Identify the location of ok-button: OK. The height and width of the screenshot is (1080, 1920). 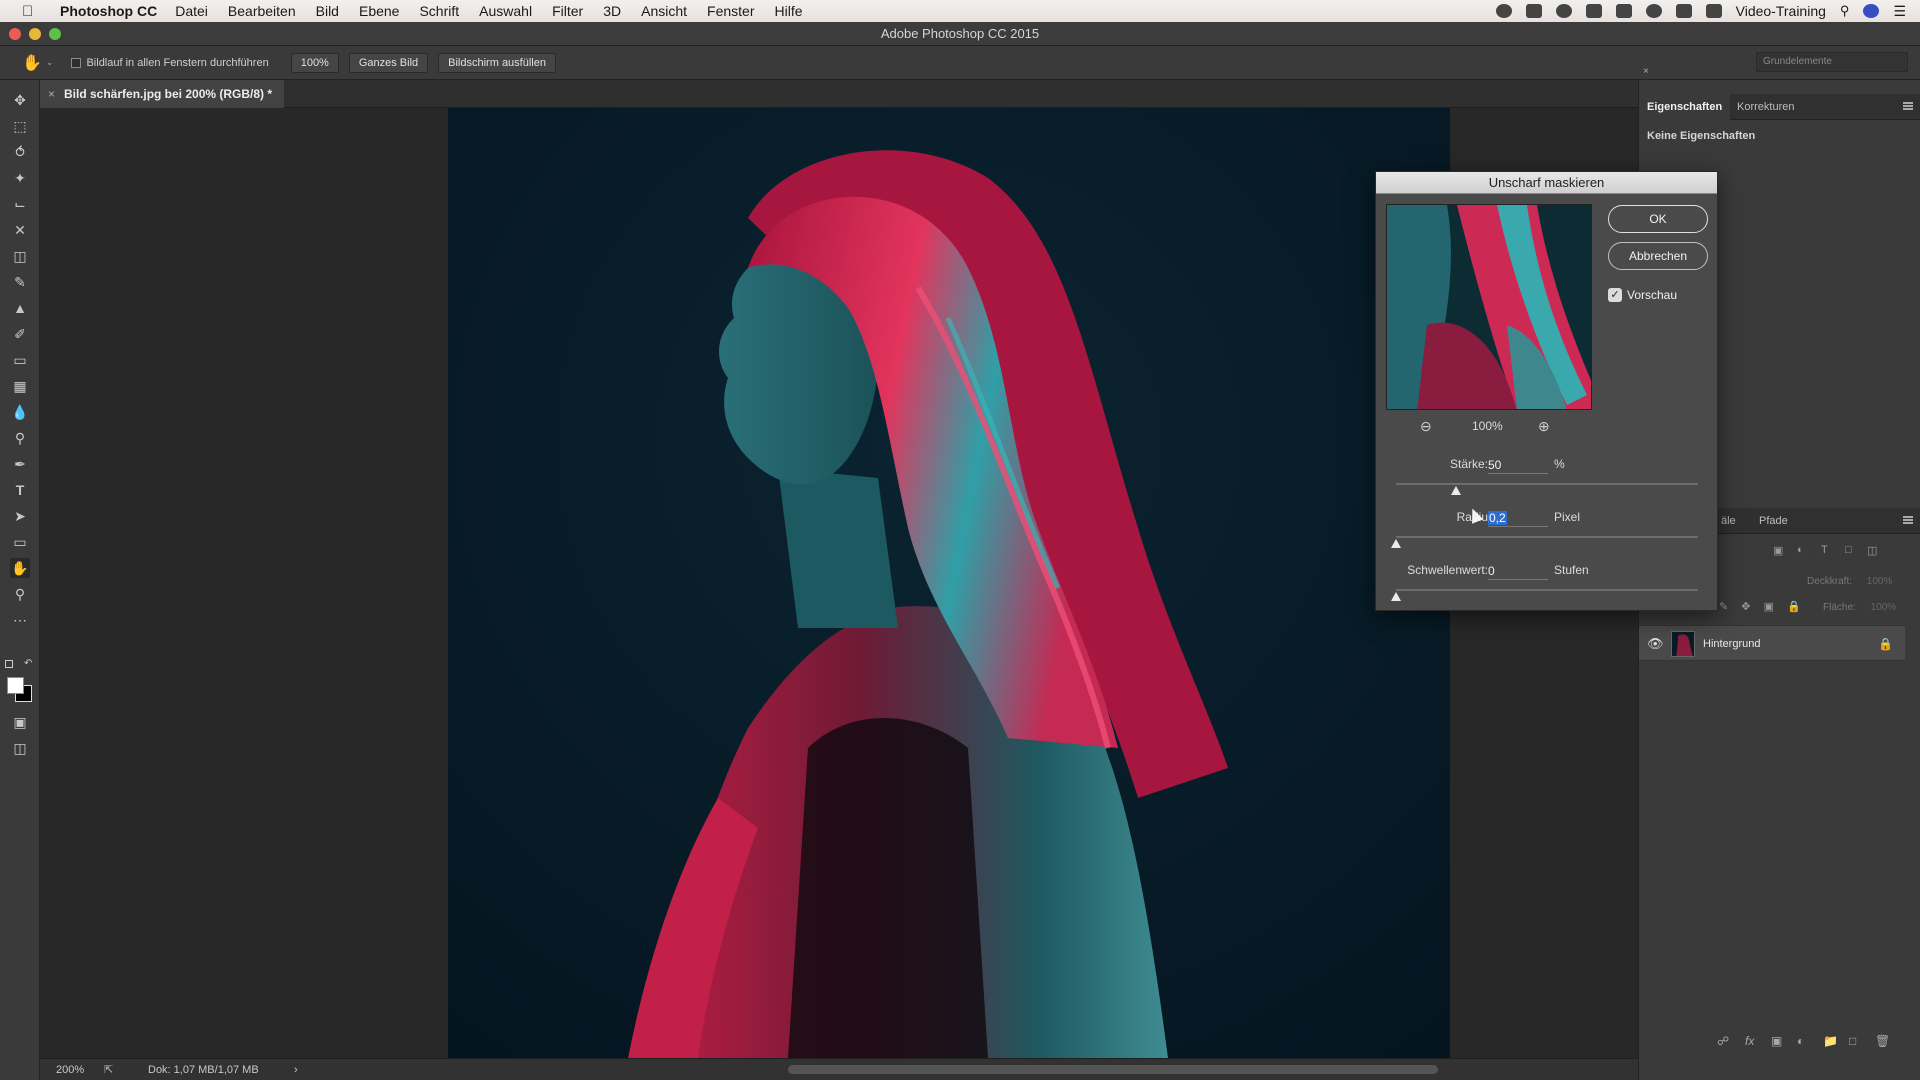
(1658, 219).